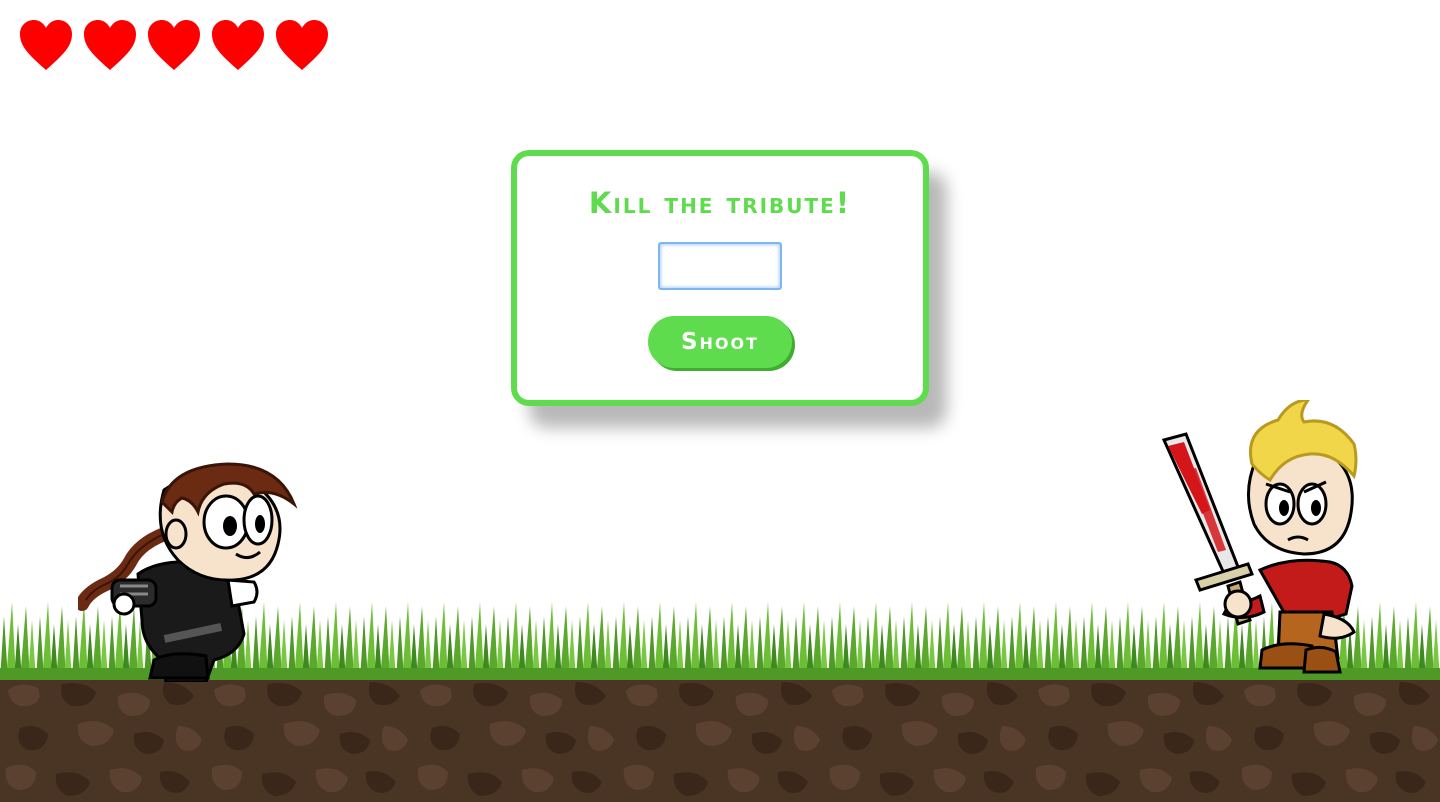  I want to click on challenge-dialog: Kill the tribute! Shoot, so click(720, 278).